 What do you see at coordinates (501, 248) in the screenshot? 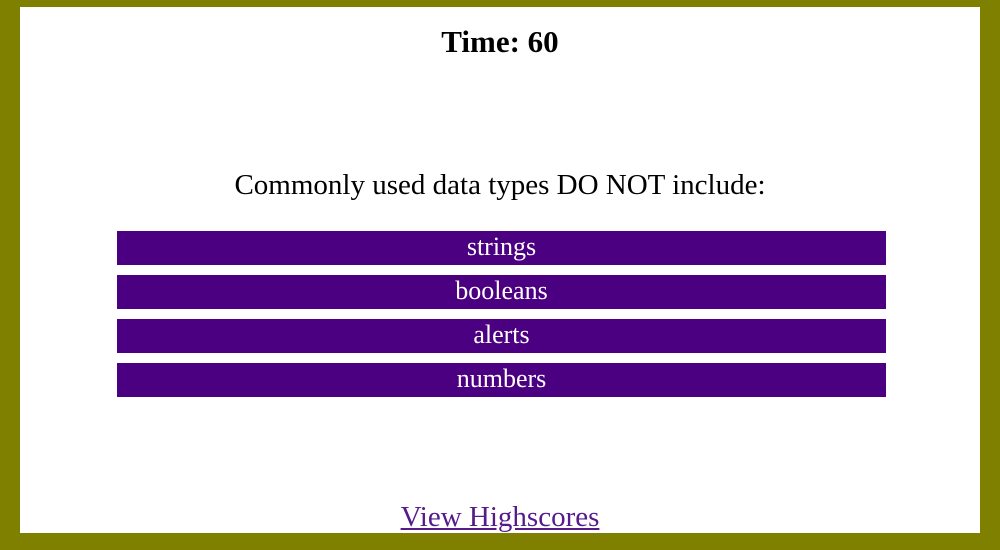
I see `choice-button-strings: strings` at bounding box center [501, 248].